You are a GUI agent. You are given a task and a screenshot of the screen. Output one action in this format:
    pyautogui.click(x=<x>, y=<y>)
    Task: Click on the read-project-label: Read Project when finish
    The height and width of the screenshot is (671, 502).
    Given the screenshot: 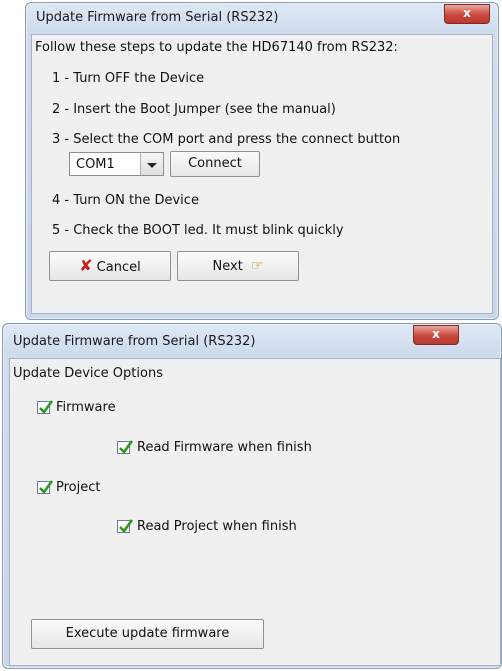 What is the action you would take?
    pyautogui.click(x=217, y=526)
    